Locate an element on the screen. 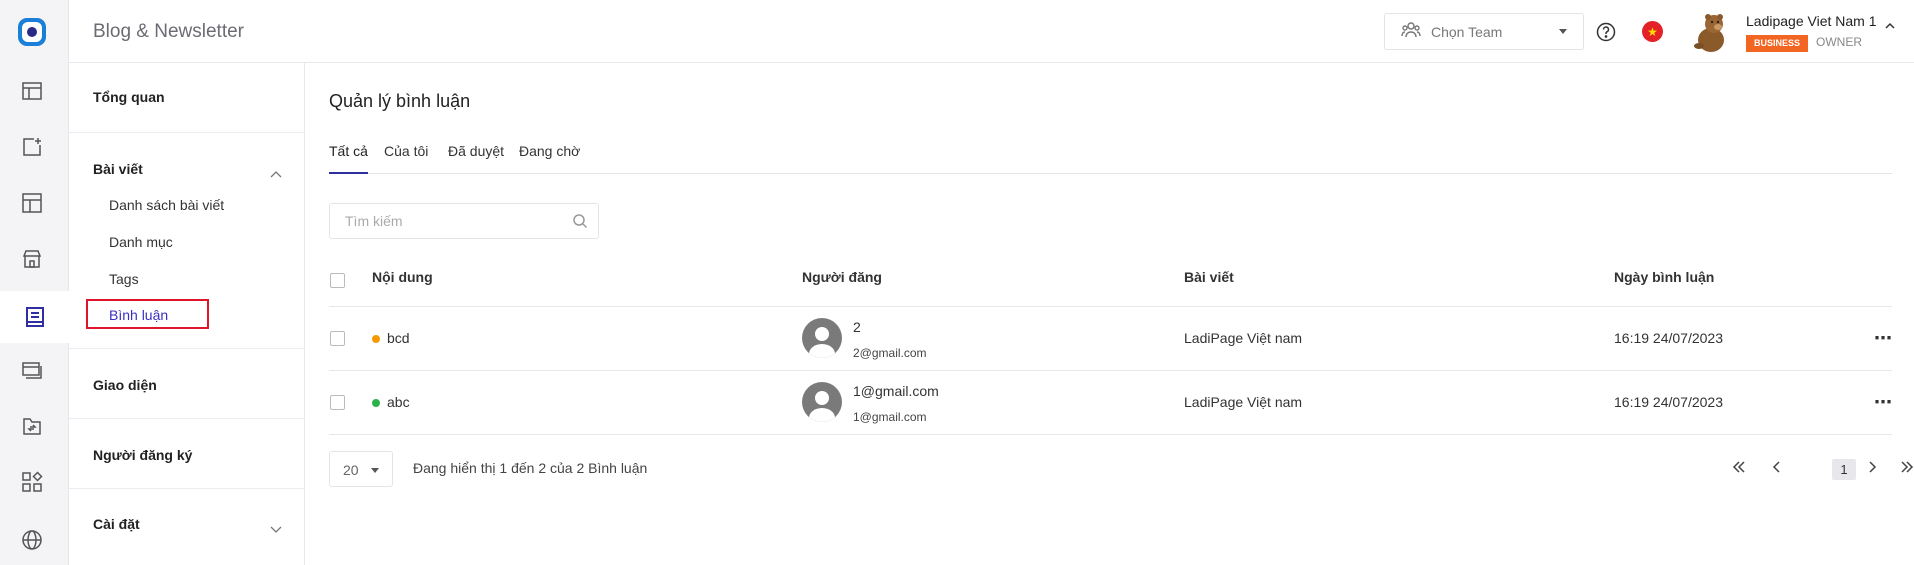  per-page-select: 20 is located at coordinates (361, 469).